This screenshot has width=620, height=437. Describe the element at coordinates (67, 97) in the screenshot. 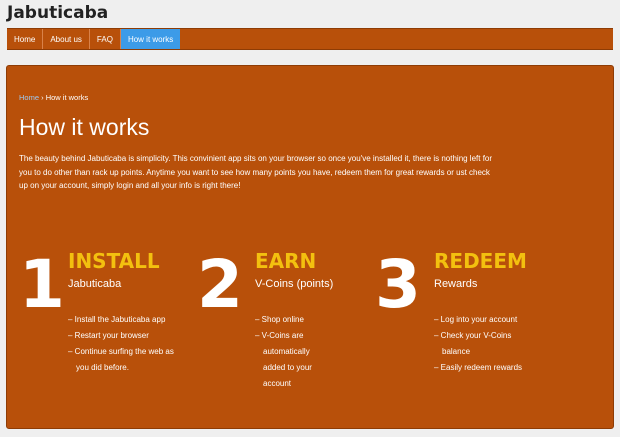

I see `breadcrumb-current: How it works` at that location.